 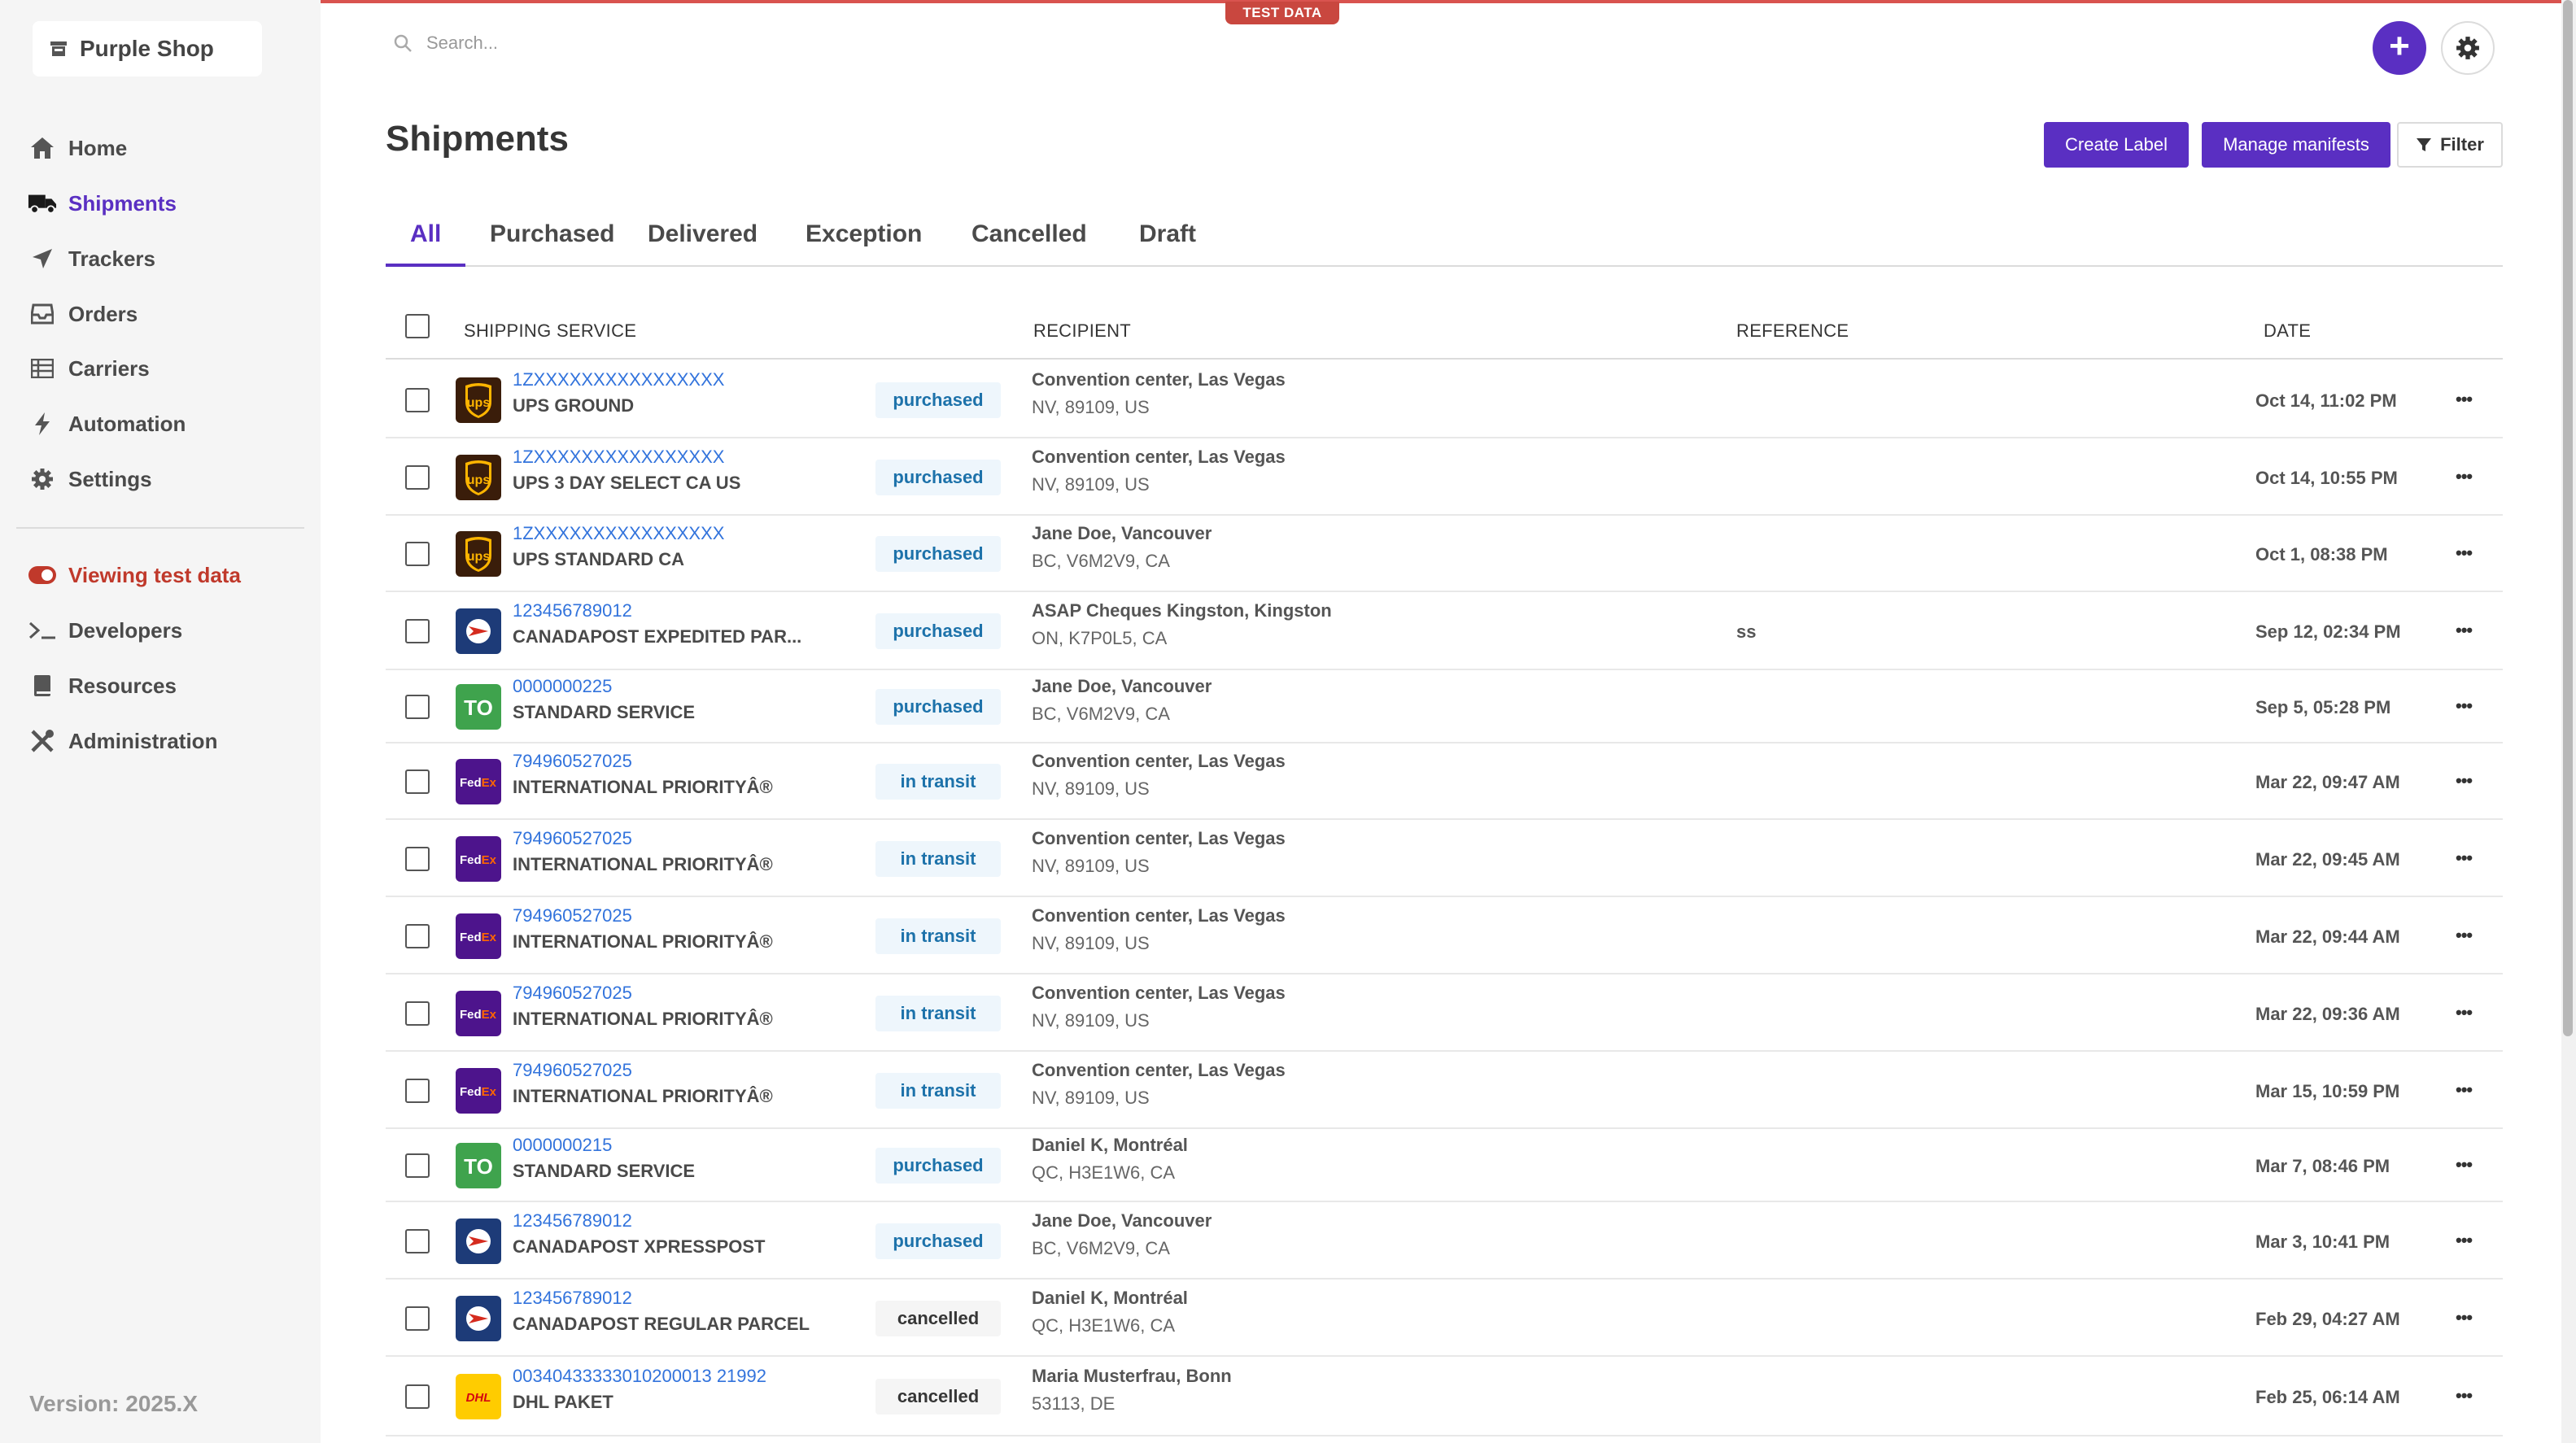 What do you see at coordinates (42, 575) in the screenshot?
I see `toggle-icon` at bounding box center [42, 575].